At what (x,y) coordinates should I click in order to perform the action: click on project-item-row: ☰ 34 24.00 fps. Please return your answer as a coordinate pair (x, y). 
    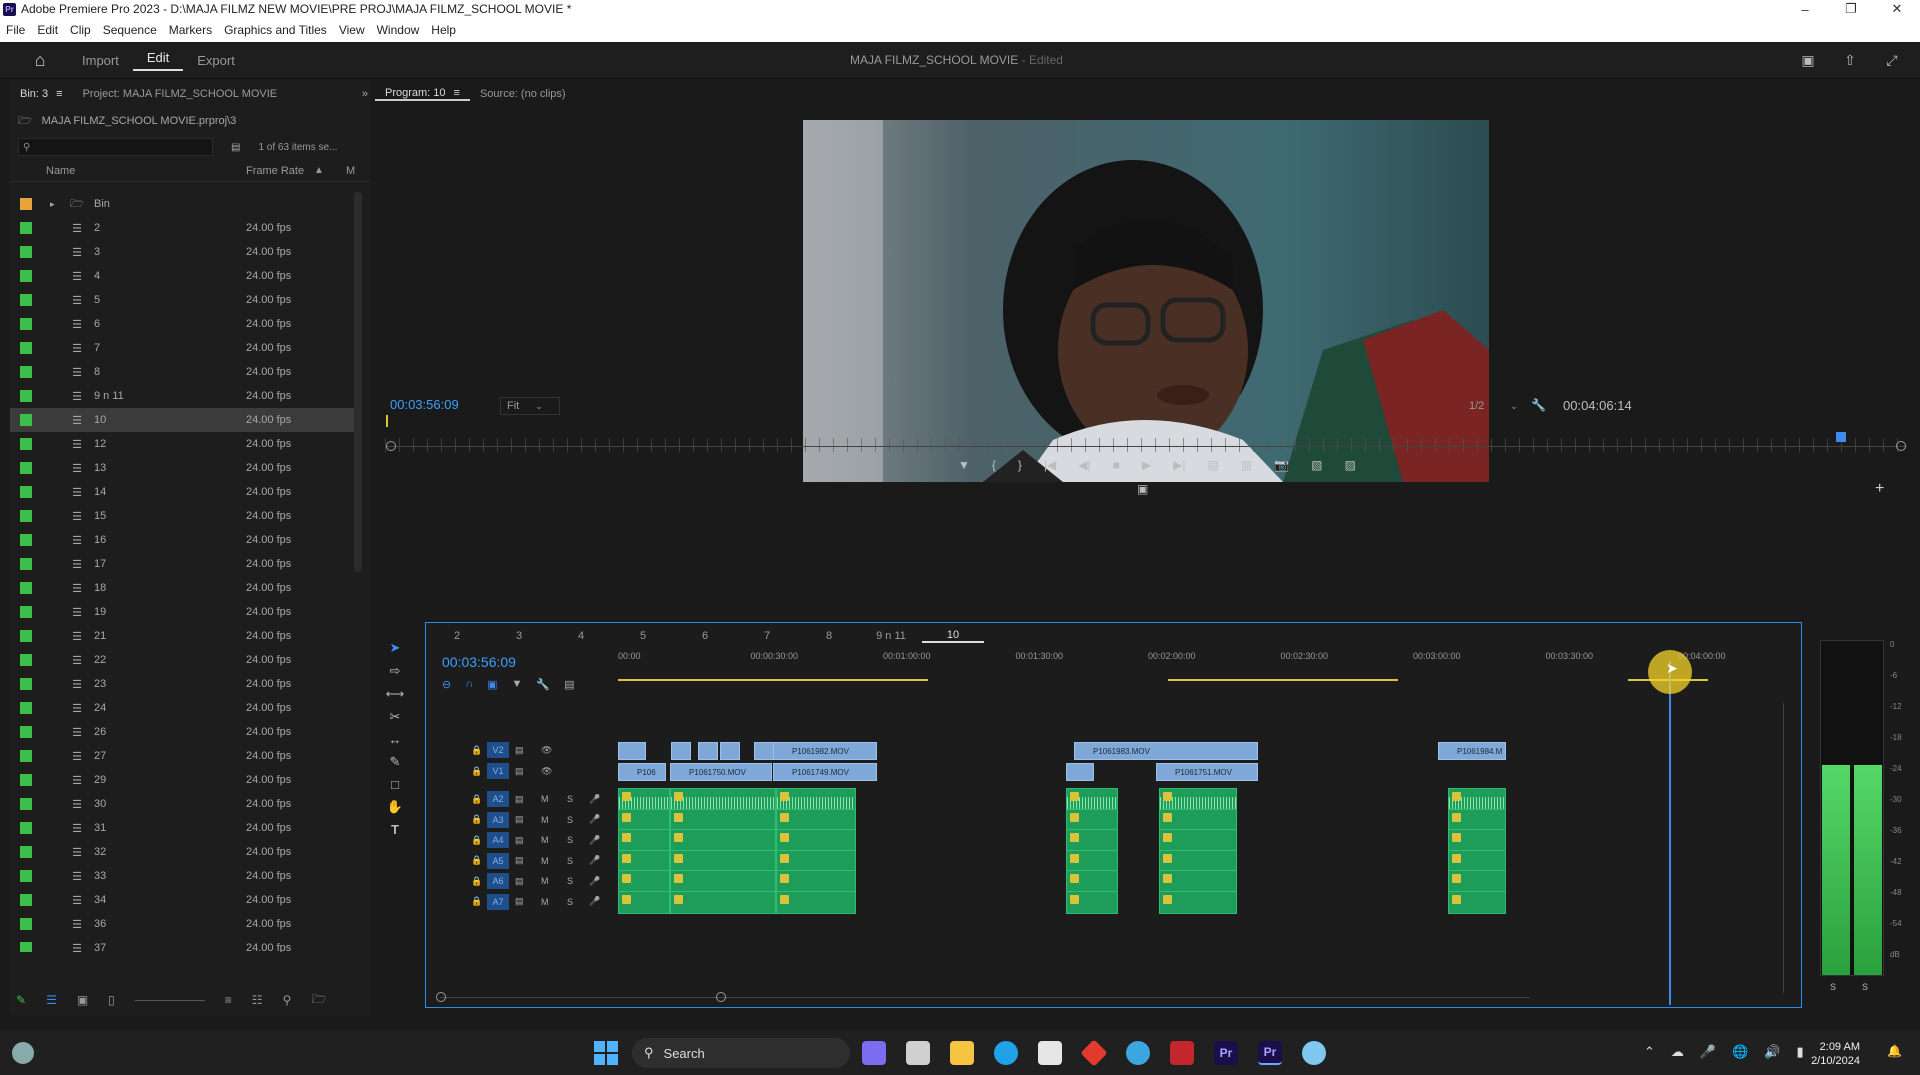
    Looking at the image, I should click on (186, 900).